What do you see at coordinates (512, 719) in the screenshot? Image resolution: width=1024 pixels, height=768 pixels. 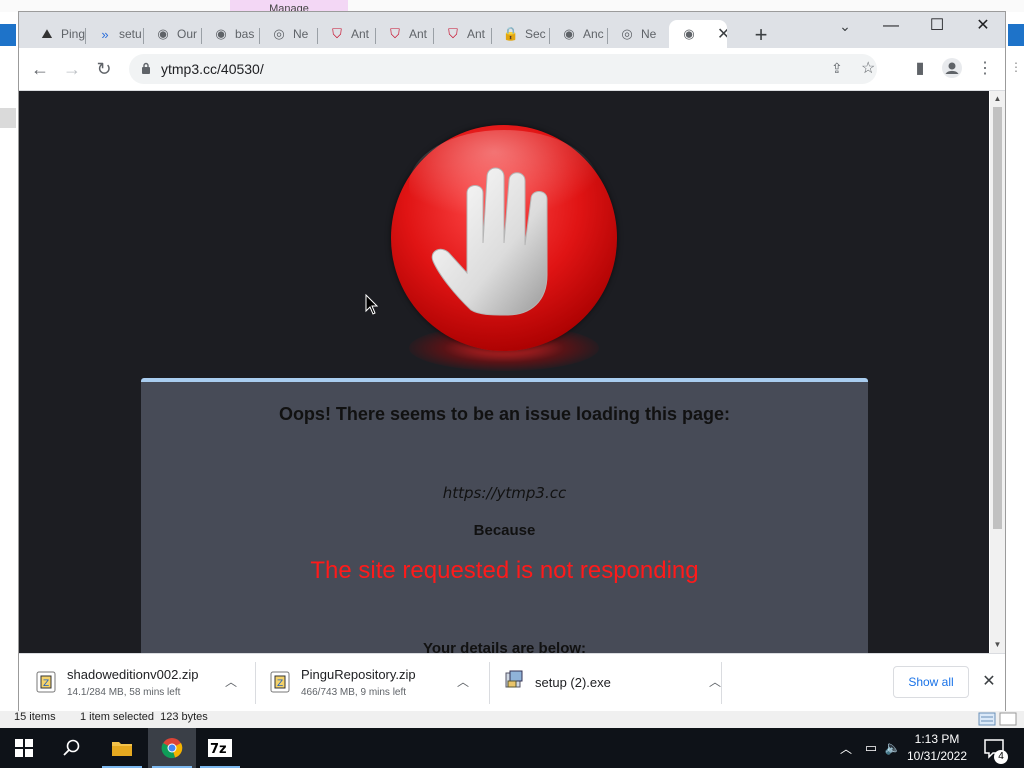 I see `explorer-status-bar: 15 items 1 item selected 123 bytes` at bounding box center [512, 719].